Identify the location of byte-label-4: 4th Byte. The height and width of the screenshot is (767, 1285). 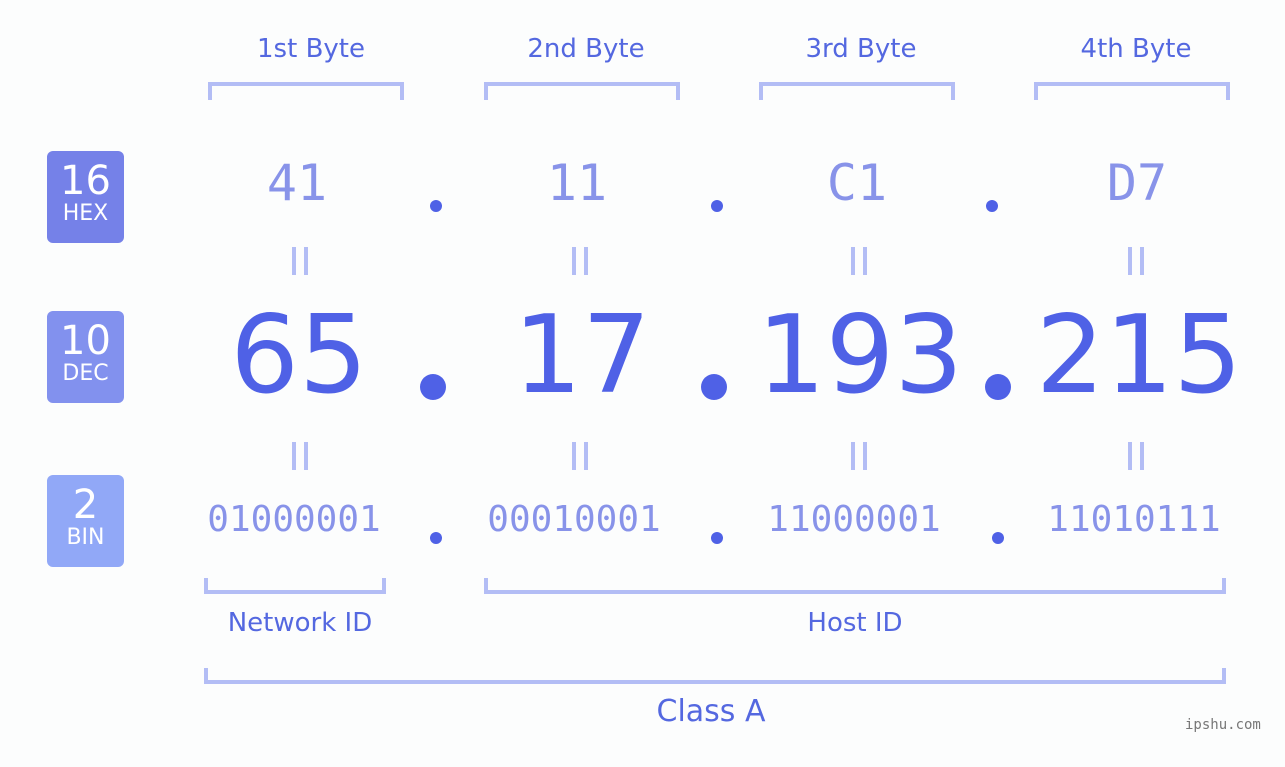
(1136, 49).